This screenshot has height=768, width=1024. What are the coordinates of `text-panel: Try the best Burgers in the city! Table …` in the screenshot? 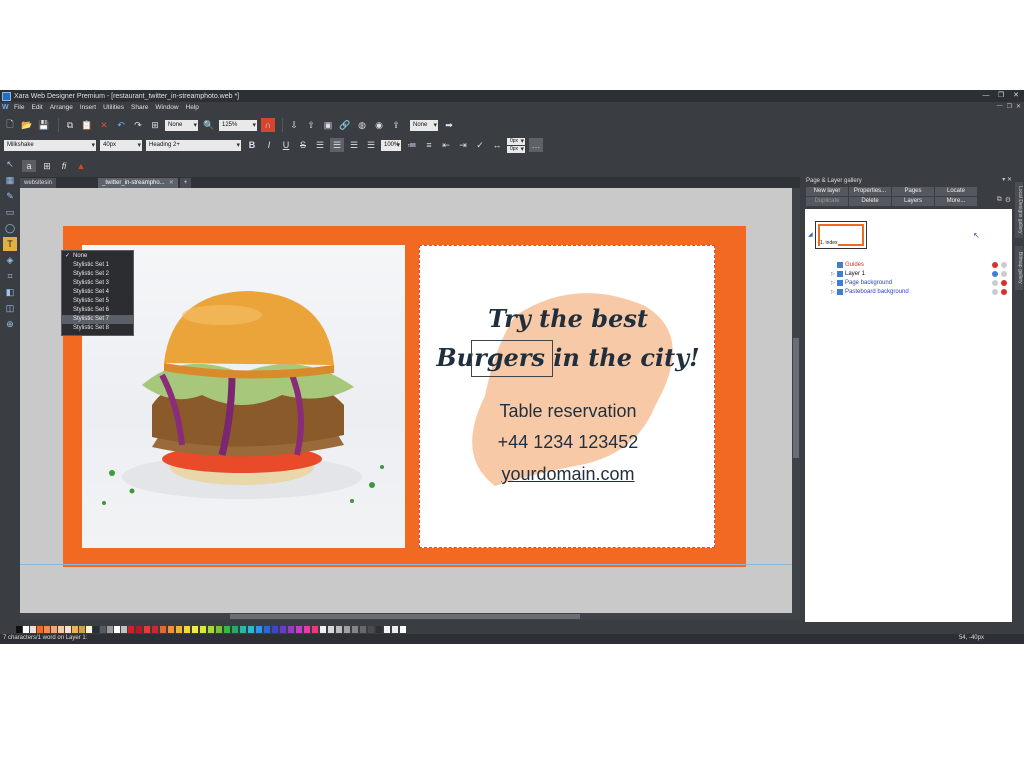 It's located at (567, 396).